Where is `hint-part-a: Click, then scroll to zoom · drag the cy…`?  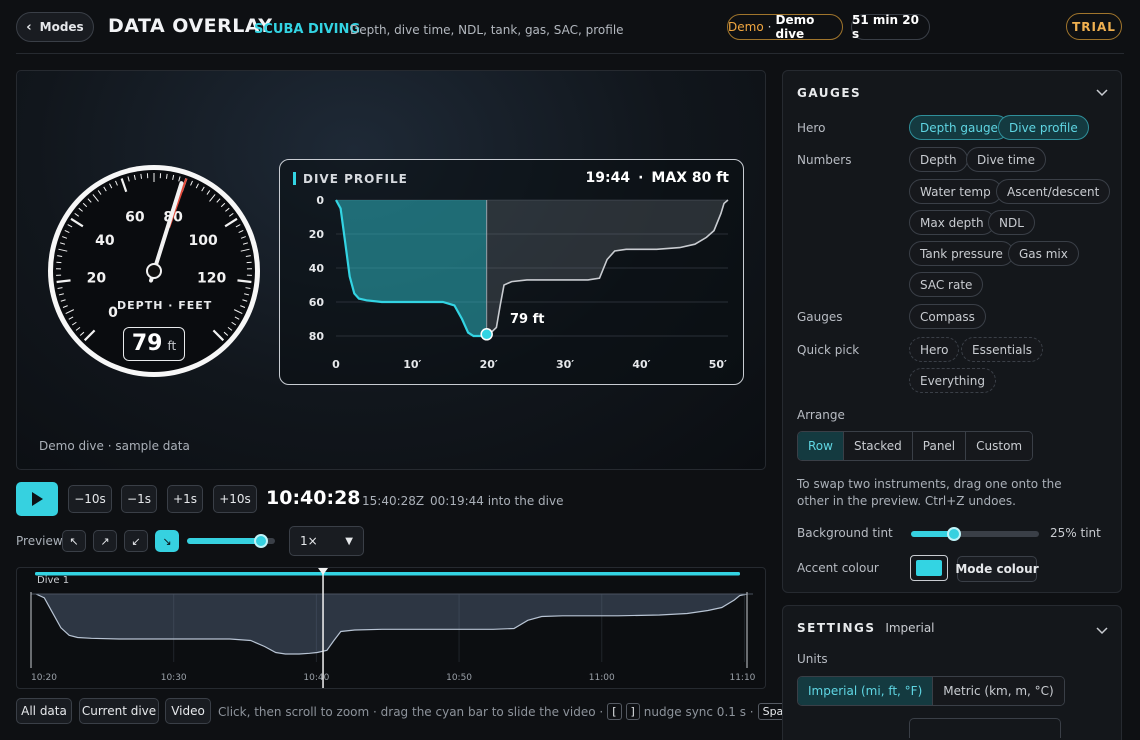
hint-part-a: Click, then scroll to zoom · drag the cy… is located at coordinates (411, 711).